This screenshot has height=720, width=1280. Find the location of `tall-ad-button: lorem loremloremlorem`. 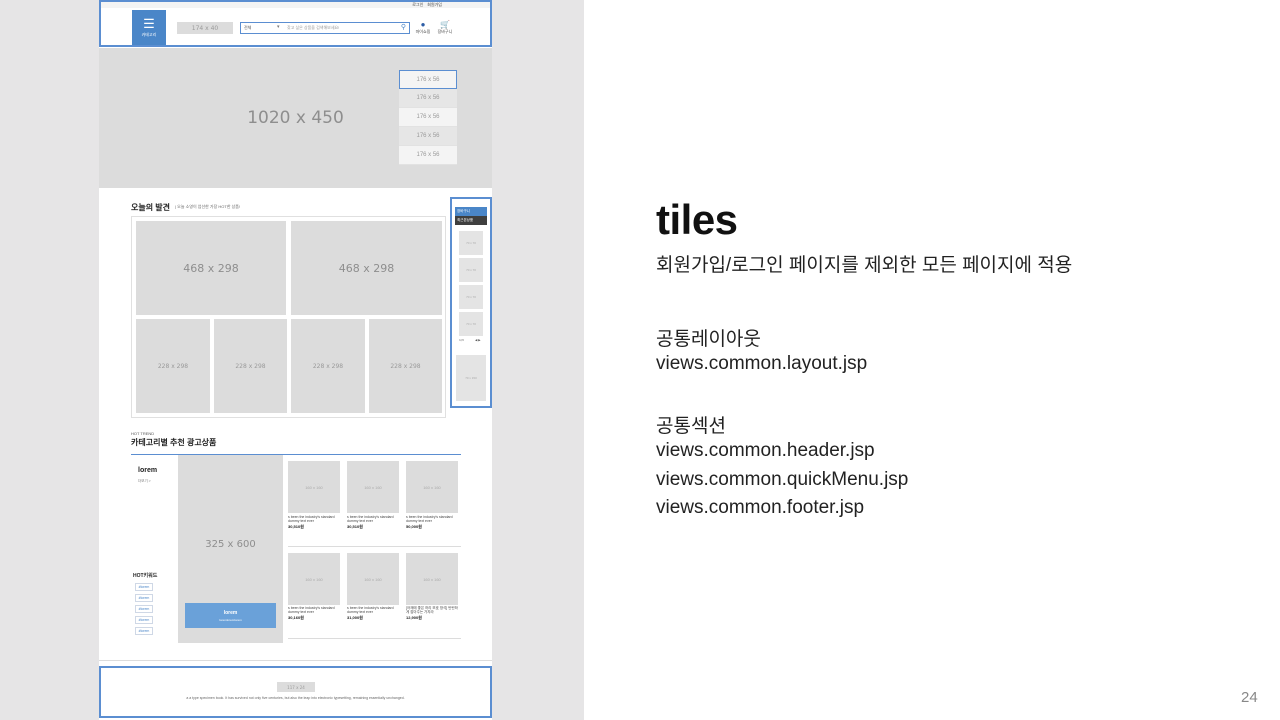

tall-ad-button: lorem loremloremlorem is located at coordinates (230, 615).